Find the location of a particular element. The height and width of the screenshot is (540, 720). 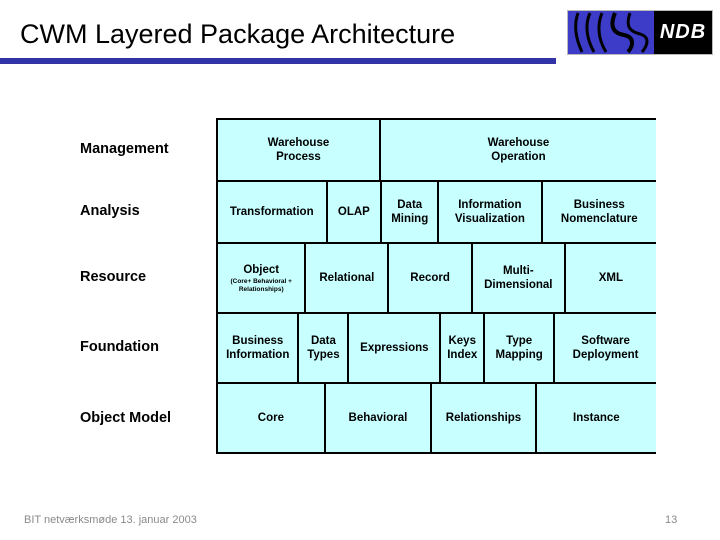

package-cell-line1: Transformation is located at coordinates (271, 211).